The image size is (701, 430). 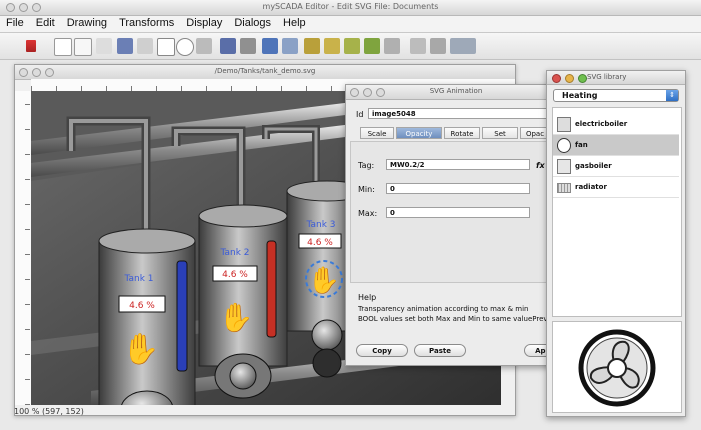 I want to click on menu-display: Display, so click(x=204, y=24).